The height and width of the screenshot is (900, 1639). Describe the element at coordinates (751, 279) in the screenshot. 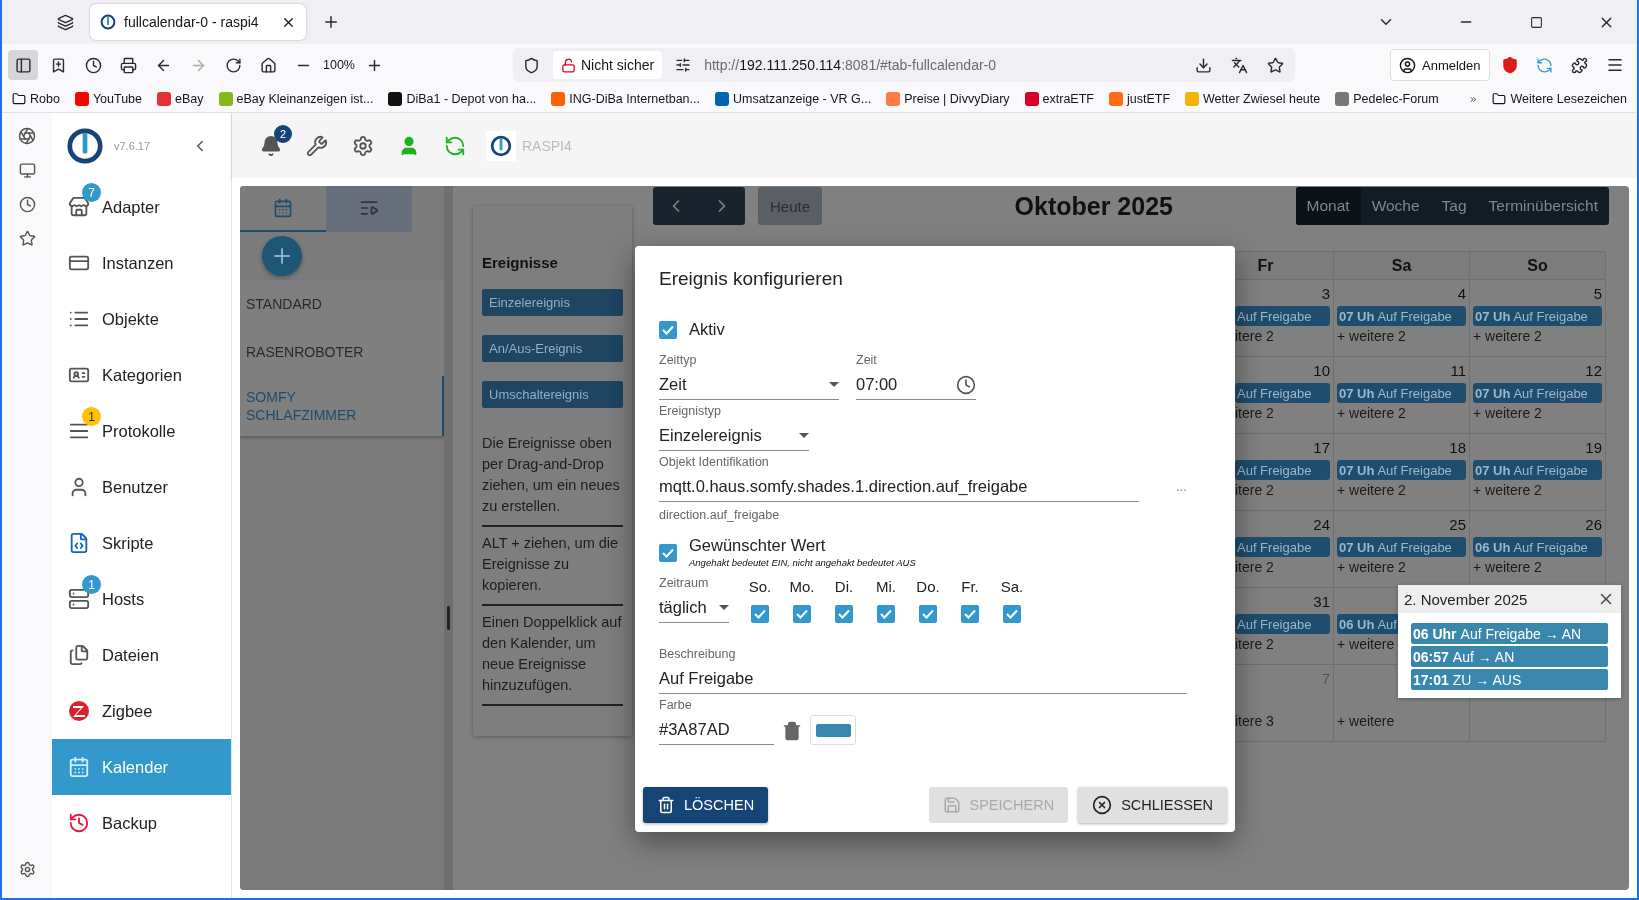

I see `dialog-title: Ereignis konfigurieren` at that location.